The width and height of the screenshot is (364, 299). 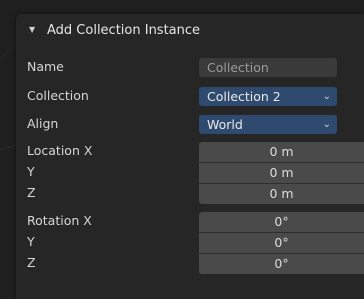 I want to click on collection-dropdown: Collection 2 ⌄, so click(x=268, y=96).